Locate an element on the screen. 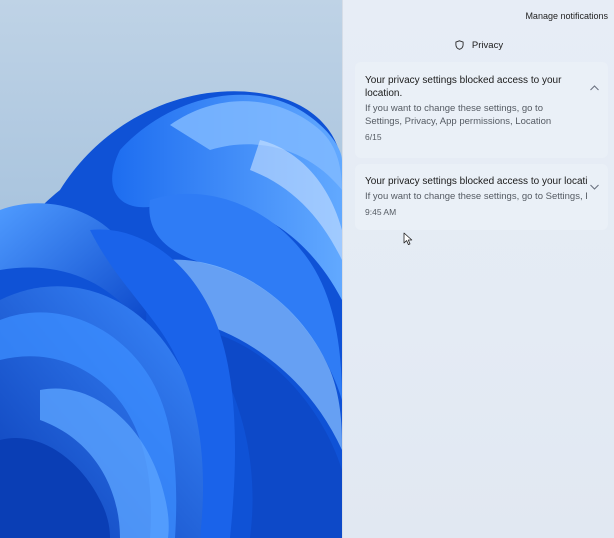 This screenshot has height=538, width=614. chevron-down-icon is located at coordinates (594, 187).